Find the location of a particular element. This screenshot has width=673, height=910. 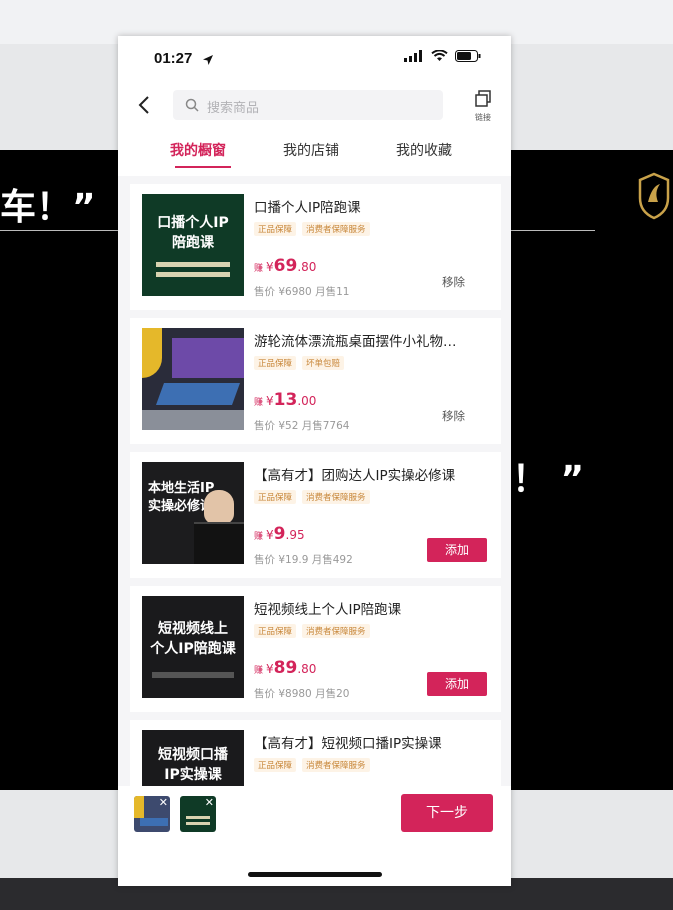

thumbnail-text: 陪跑课 is located at coordinates (193, 243).